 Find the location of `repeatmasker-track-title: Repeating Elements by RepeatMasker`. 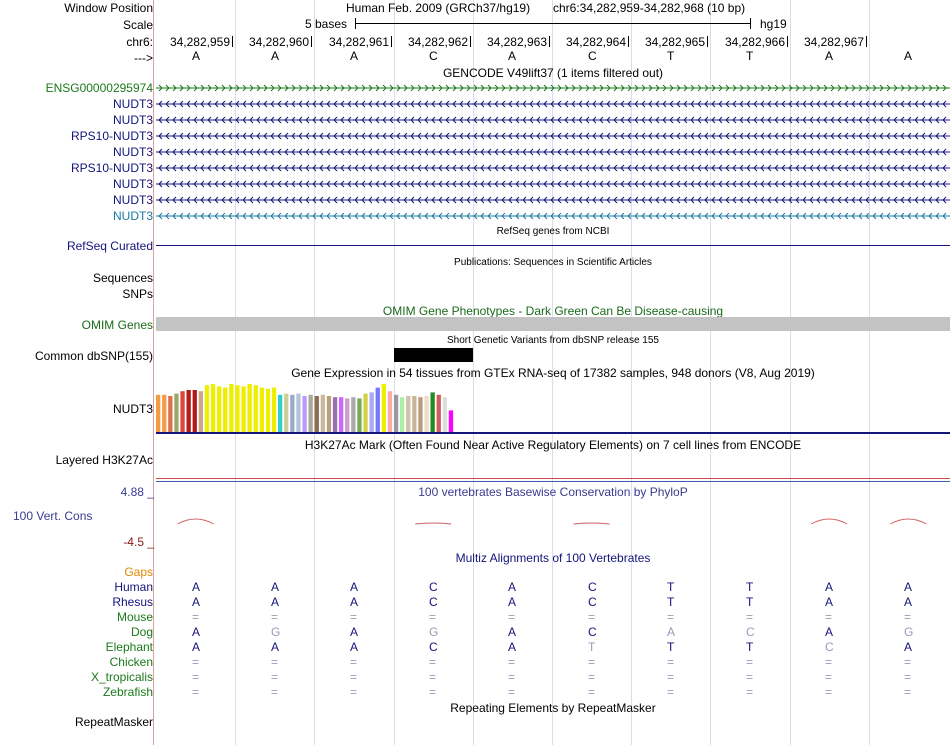

repeatmasker-track-title: Repeating Elements by RepeatMasker is located at coordinates (553, 708).